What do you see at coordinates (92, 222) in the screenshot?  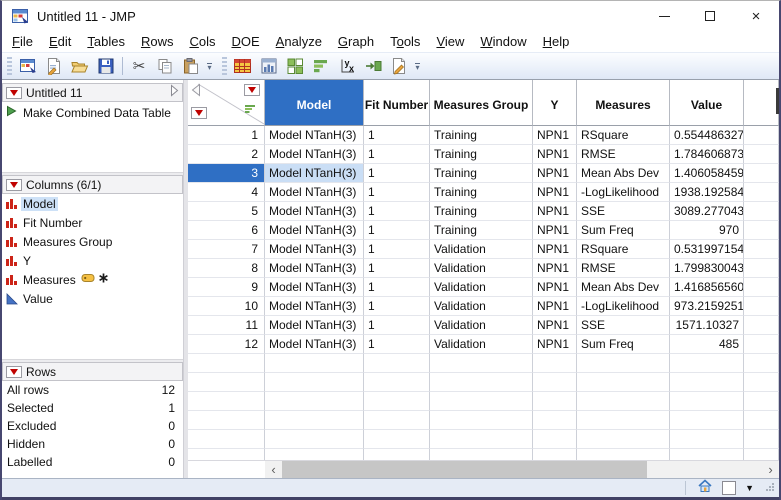 I see `column-item-fit-number: Fit Number` at bounding box center [92, 222].